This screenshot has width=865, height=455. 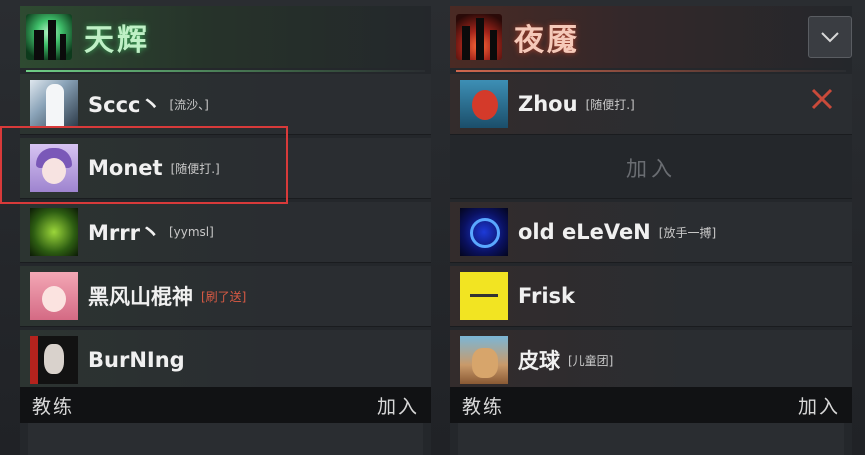 What do you see at coordinates (822, 102) in the screenshot?
I see `close-icon` at bounding box center [822, 102].